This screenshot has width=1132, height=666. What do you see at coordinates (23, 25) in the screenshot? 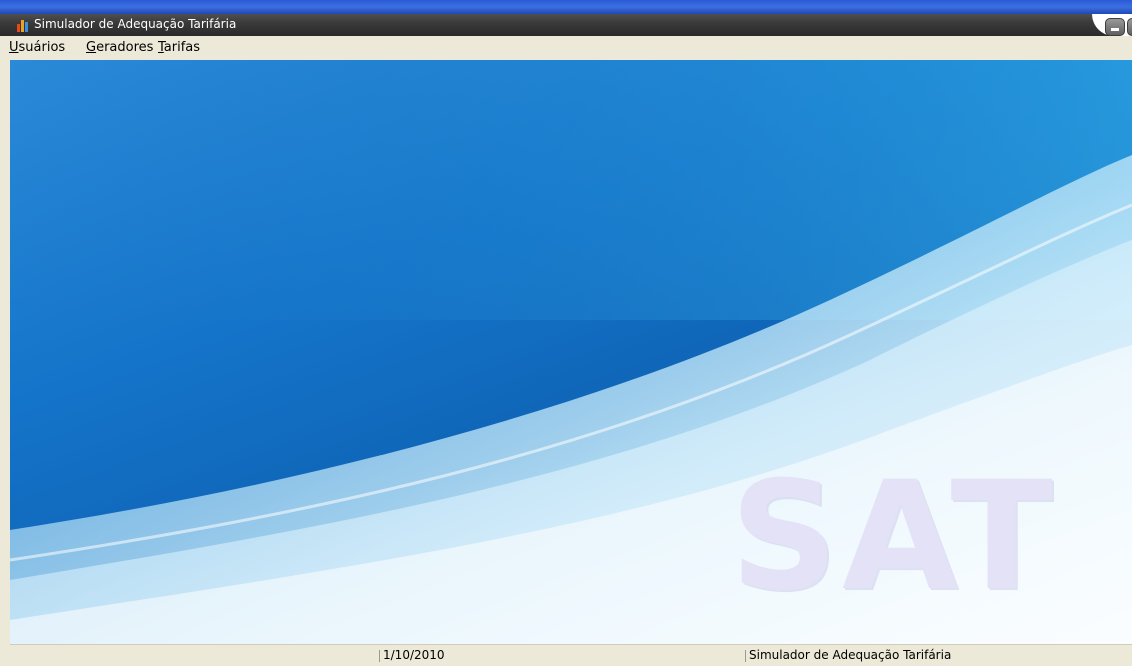
I see `bar-chart-icon` at bounding box center [23, 25].